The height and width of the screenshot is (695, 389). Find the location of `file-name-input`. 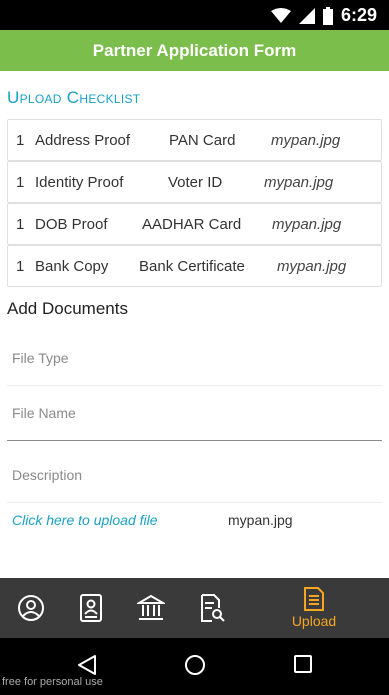

file-name-input is located at coordinates (194, 412).